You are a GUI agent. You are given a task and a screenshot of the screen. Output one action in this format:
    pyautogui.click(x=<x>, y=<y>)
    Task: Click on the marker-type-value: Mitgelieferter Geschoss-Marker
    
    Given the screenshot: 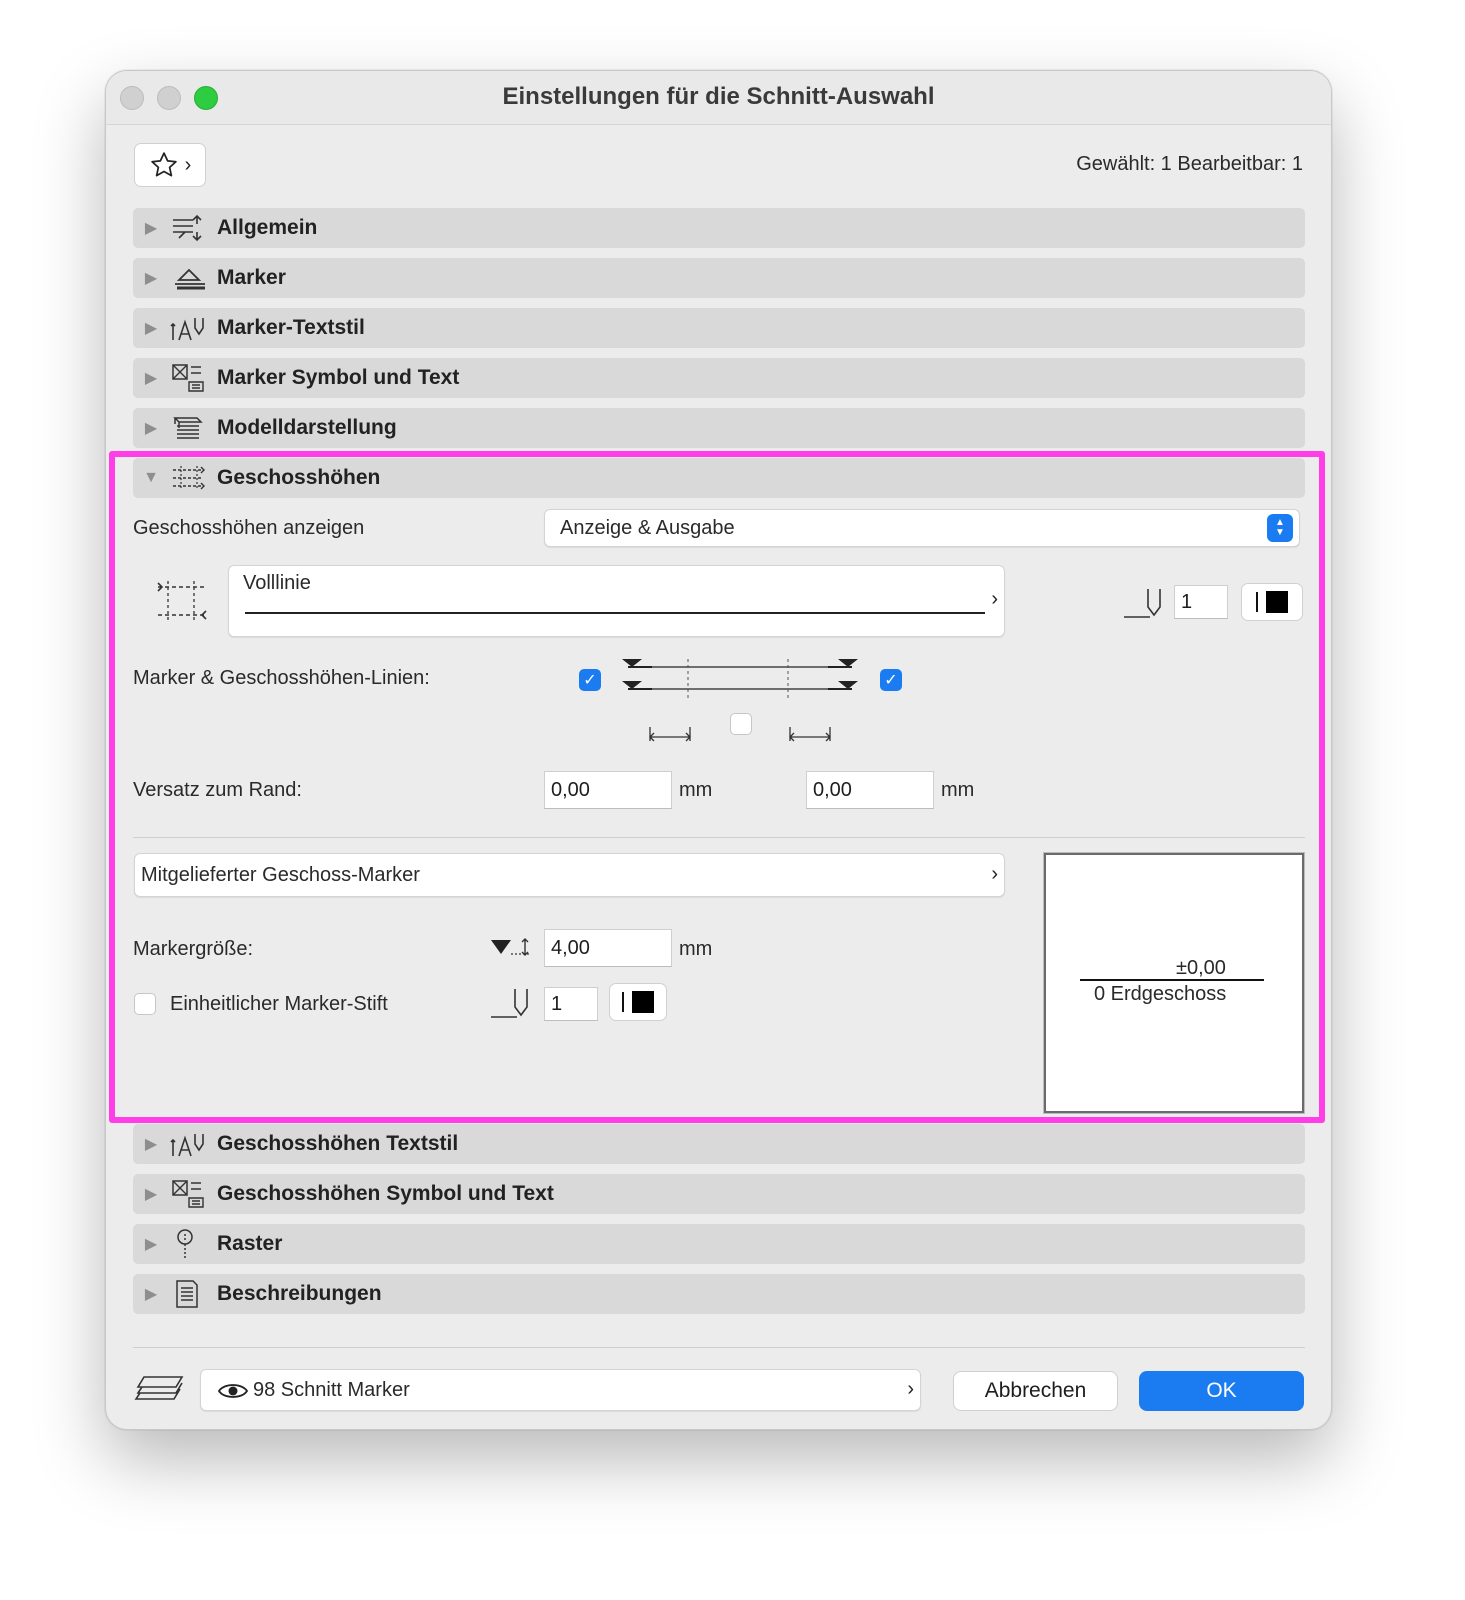 What is the action you would take?
    pyautogui.click(x=280, y=875)
    